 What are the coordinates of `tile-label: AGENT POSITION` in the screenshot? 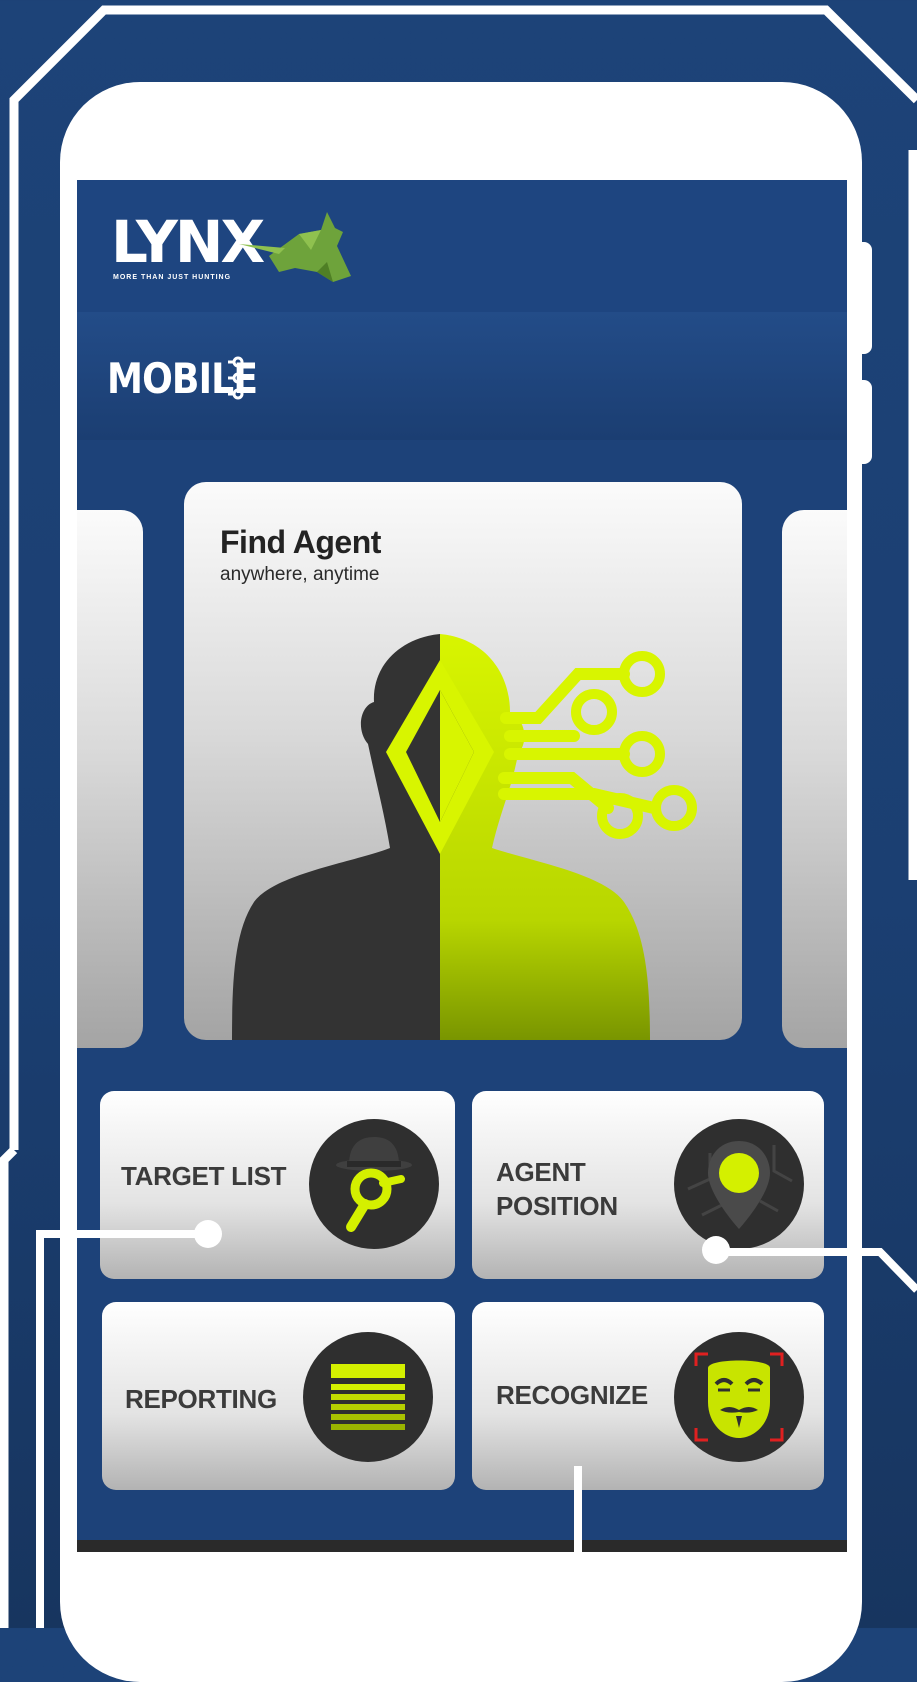 It's located at (557, 1189).